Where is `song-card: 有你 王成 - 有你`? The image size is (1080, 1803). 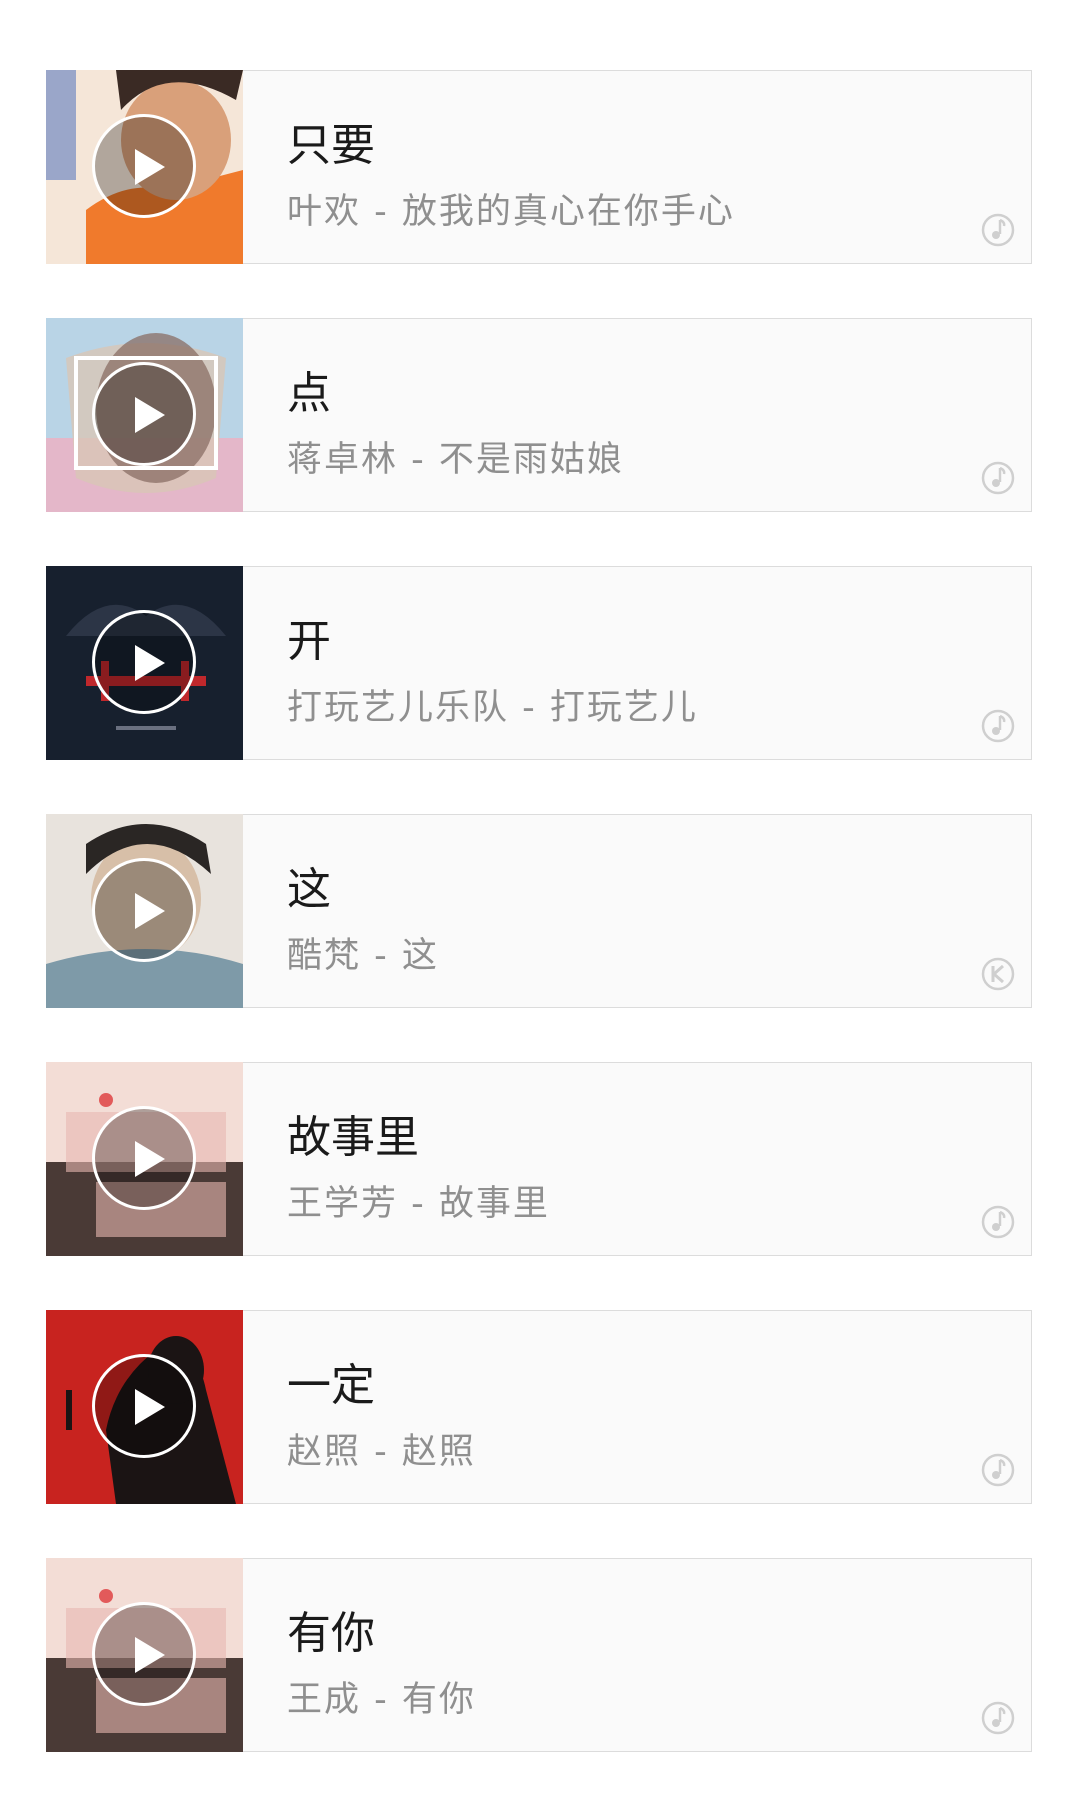 song-card: 有你 王成 - 有你 is located at coordinates (539, 1655).